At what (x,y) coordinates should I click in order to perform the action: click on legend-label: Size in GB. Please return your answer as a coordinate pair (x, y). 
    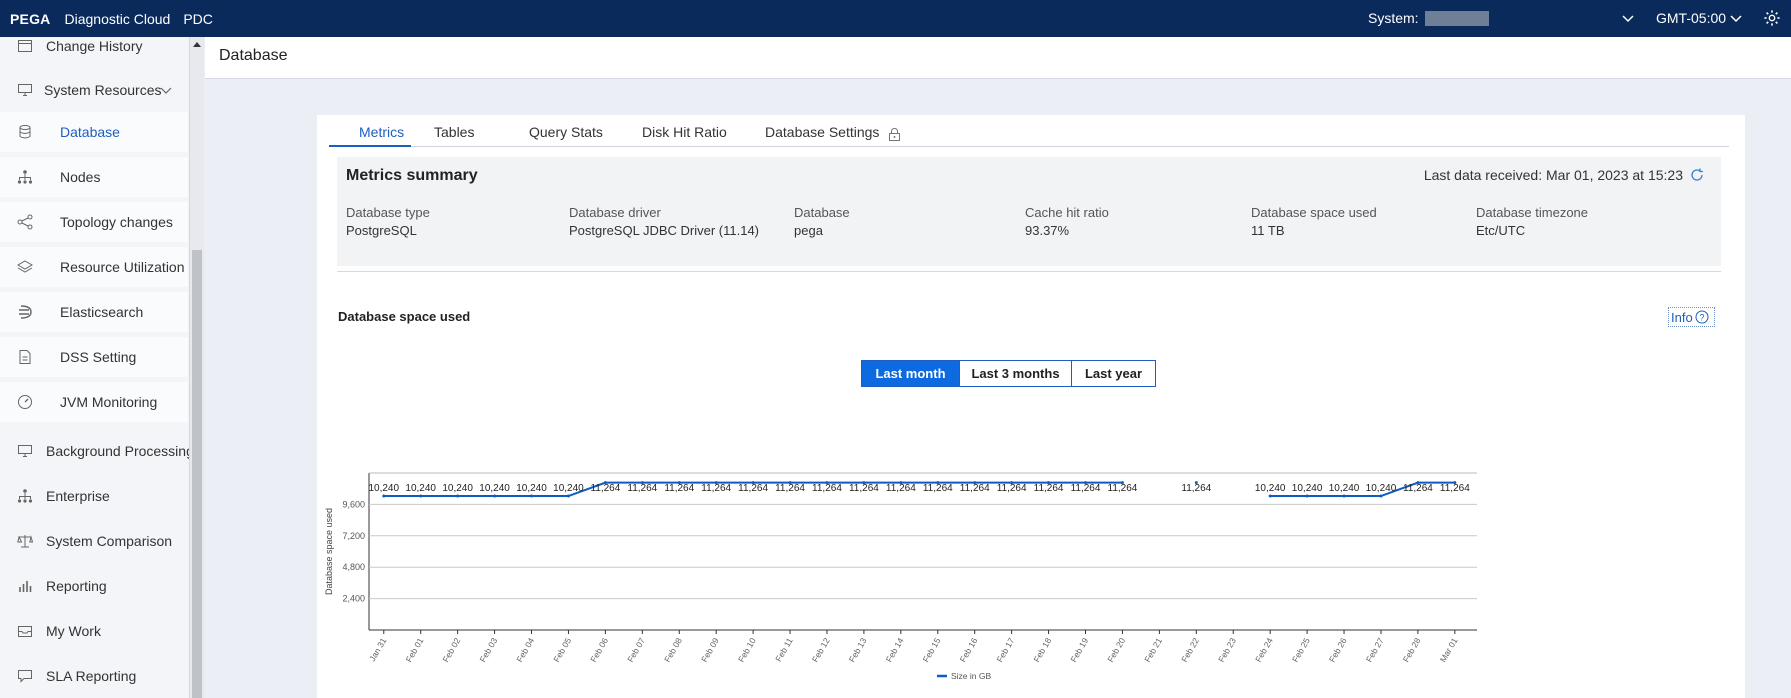
    Looking at the image, I should click on (971, 676).